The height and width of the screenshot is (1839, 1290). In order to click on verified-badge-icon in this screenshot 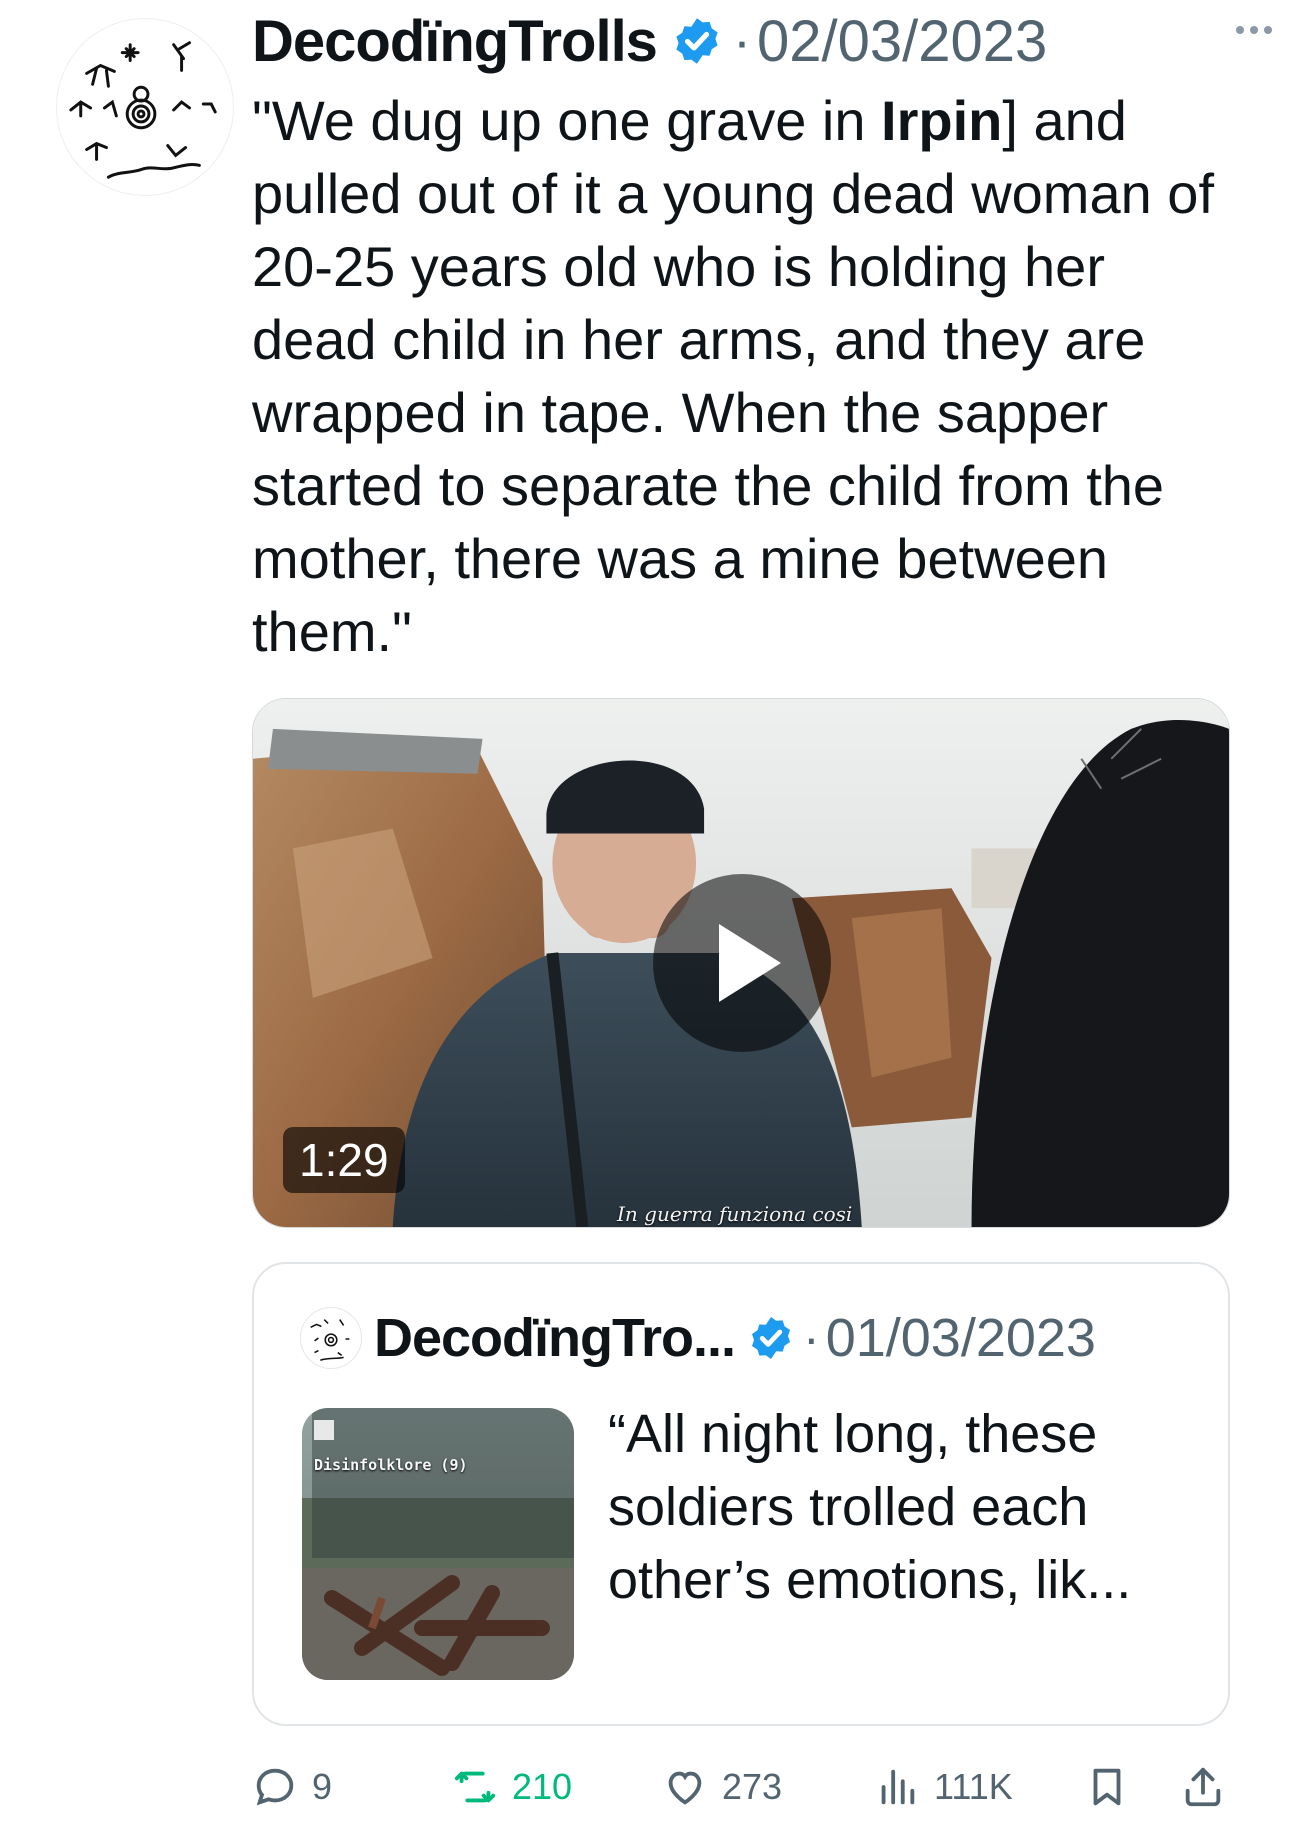, I will do `click(697, 41)`.